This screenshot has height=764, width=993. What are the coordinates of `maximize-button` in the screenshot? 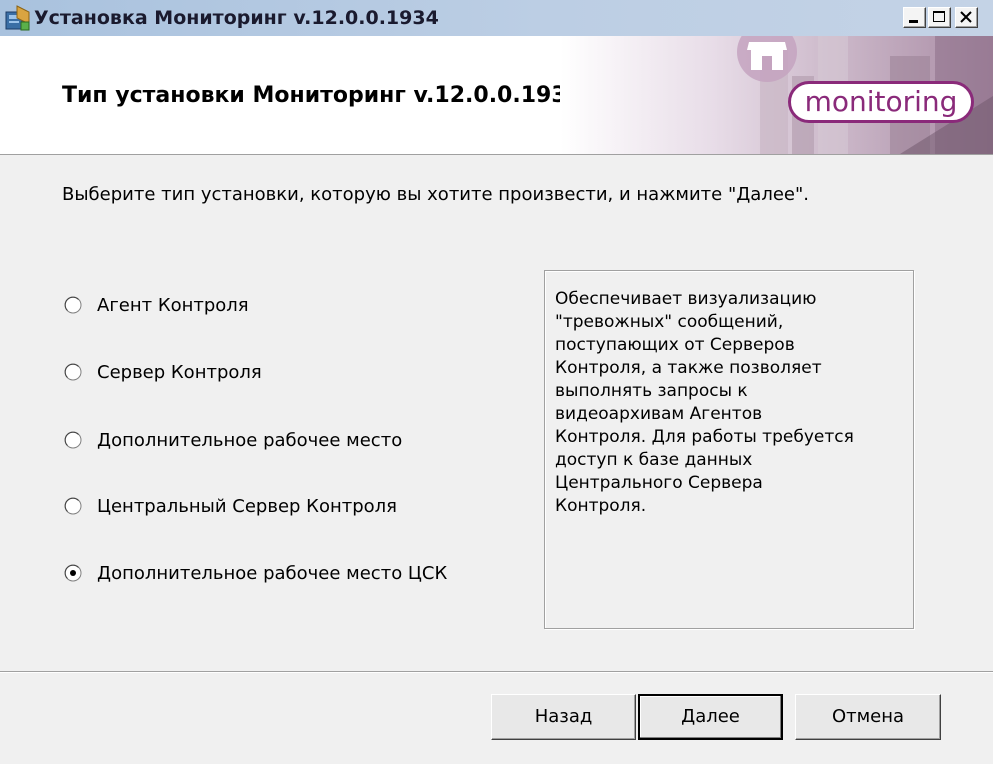 It's located at (939, 17).